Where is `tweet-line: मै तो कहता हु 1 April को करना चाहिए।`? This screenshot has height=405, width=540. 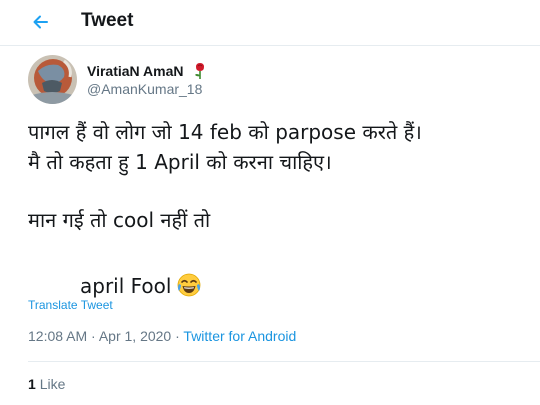
tweet-line: मै तो कहता हु 1 April को करना चाहिए। is located at coordinates (180, 162).